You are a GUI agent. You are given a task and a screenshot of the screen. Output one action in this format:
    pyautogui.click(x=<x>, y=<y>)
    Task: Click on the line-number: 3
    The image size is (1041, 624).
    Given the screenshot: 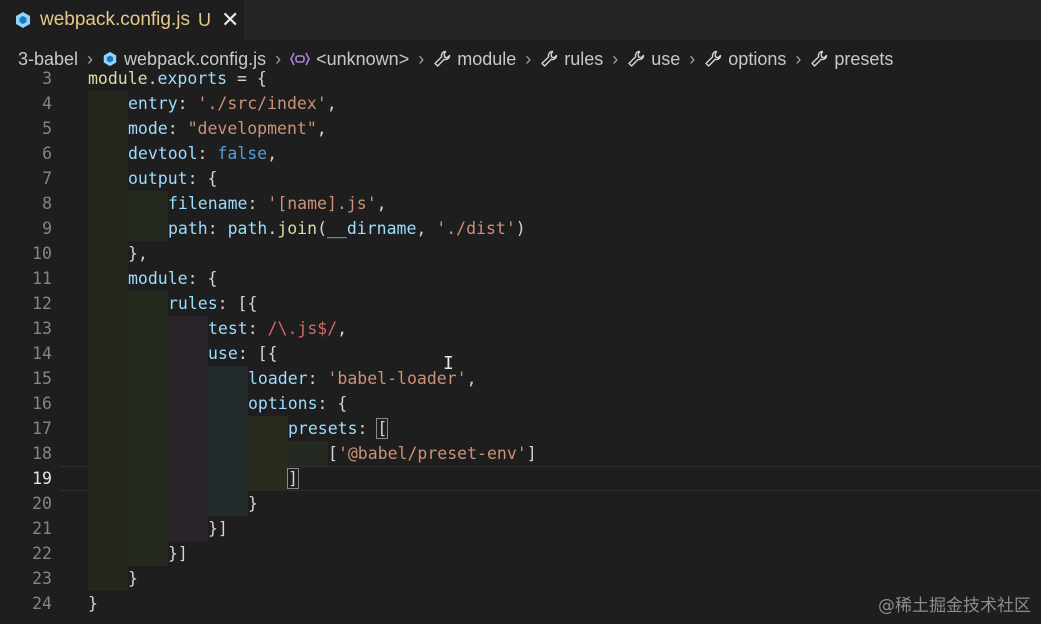 What is the action you would take?
    pyautogui.click(x=47, y=78)
    